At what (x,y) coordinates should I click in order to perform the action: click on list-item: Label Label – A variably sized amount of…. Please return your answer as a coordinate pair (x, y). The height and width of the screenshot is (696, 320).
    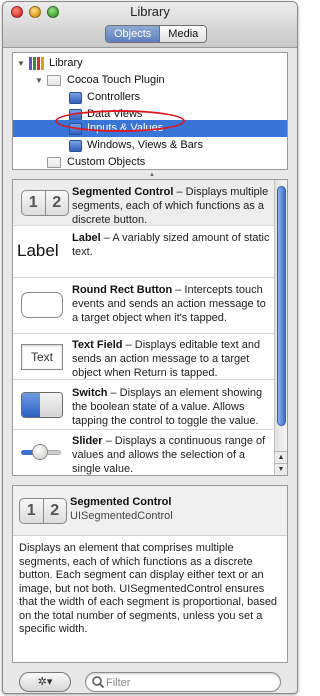
    Looking at the image, I should click on (144, 252).